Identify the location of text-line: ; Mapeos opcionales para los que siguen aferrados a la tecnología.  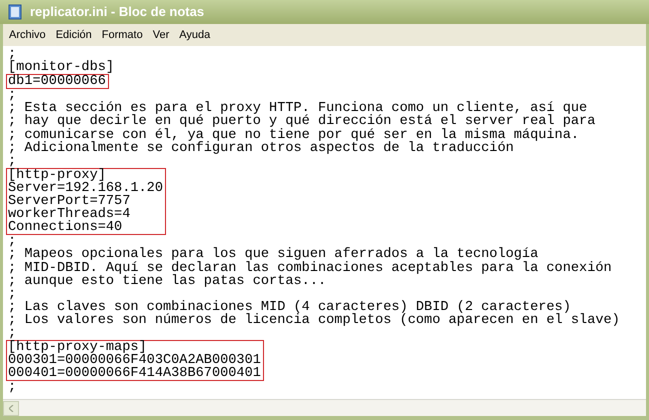
(273, 255).